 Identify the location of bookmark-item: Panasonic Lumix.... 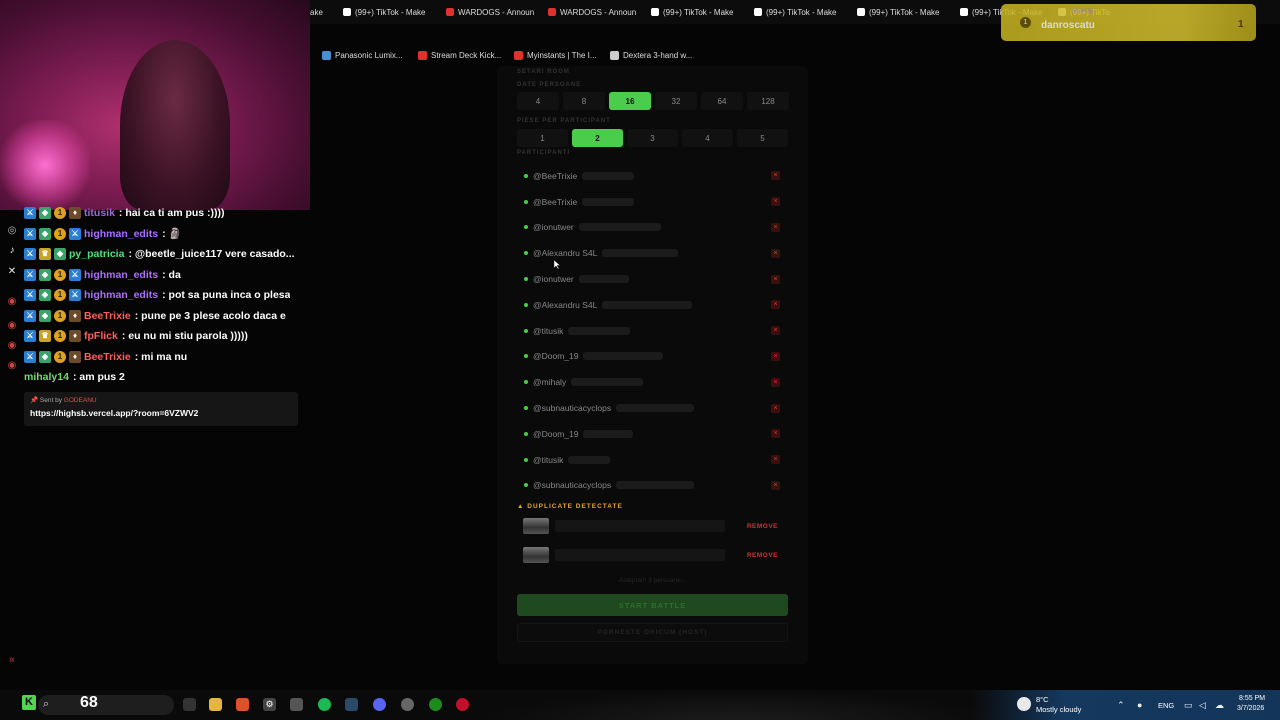
(362, 55).